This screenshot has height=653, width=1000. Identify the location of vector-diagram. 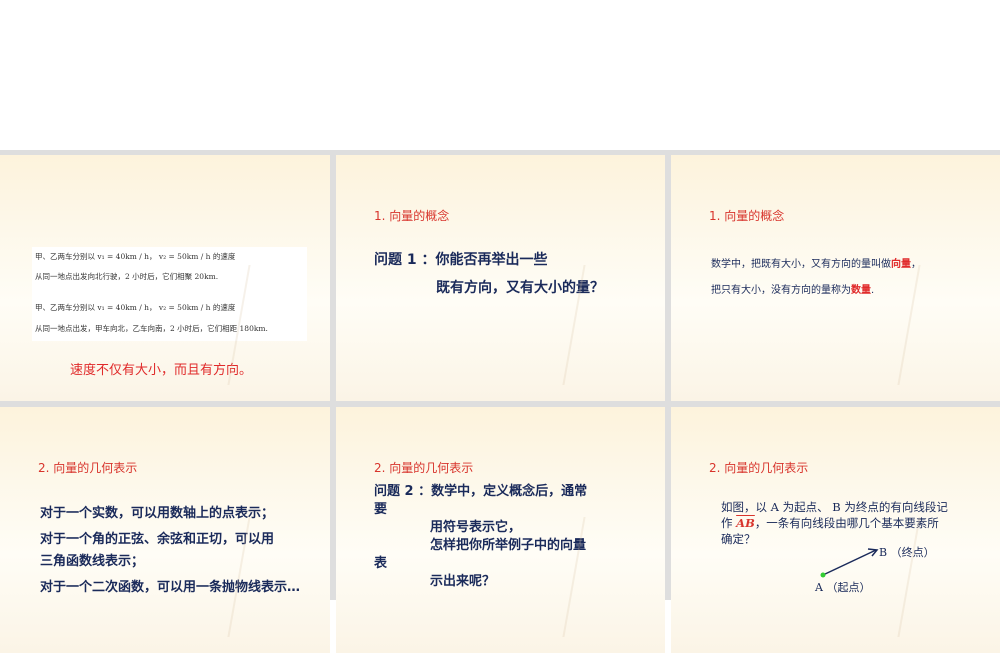
(849, 563).